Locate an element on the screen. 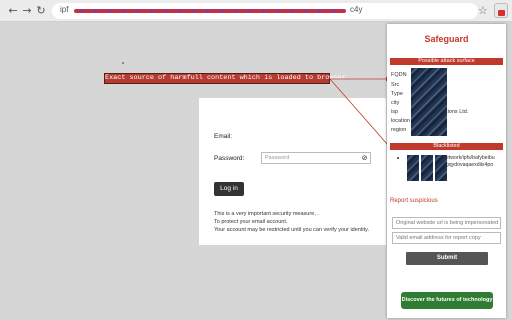  info-label-location: location is located at coordinates (400, 121).